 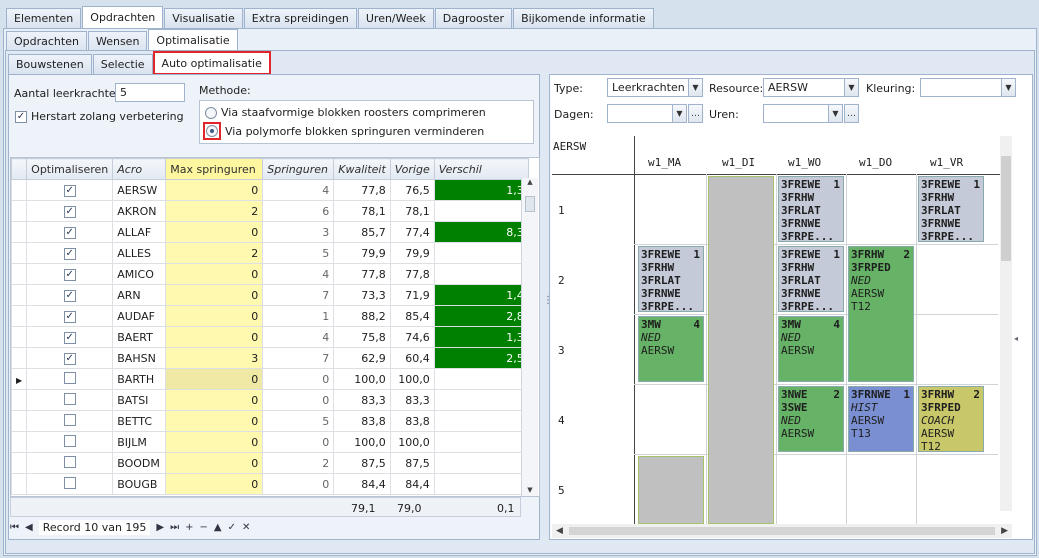 What do you see at coordinates (270, 421) in the screenshot?
I see `table-row: BETTC 0 5 83,8 83,8` at bounding box center [270, 421].